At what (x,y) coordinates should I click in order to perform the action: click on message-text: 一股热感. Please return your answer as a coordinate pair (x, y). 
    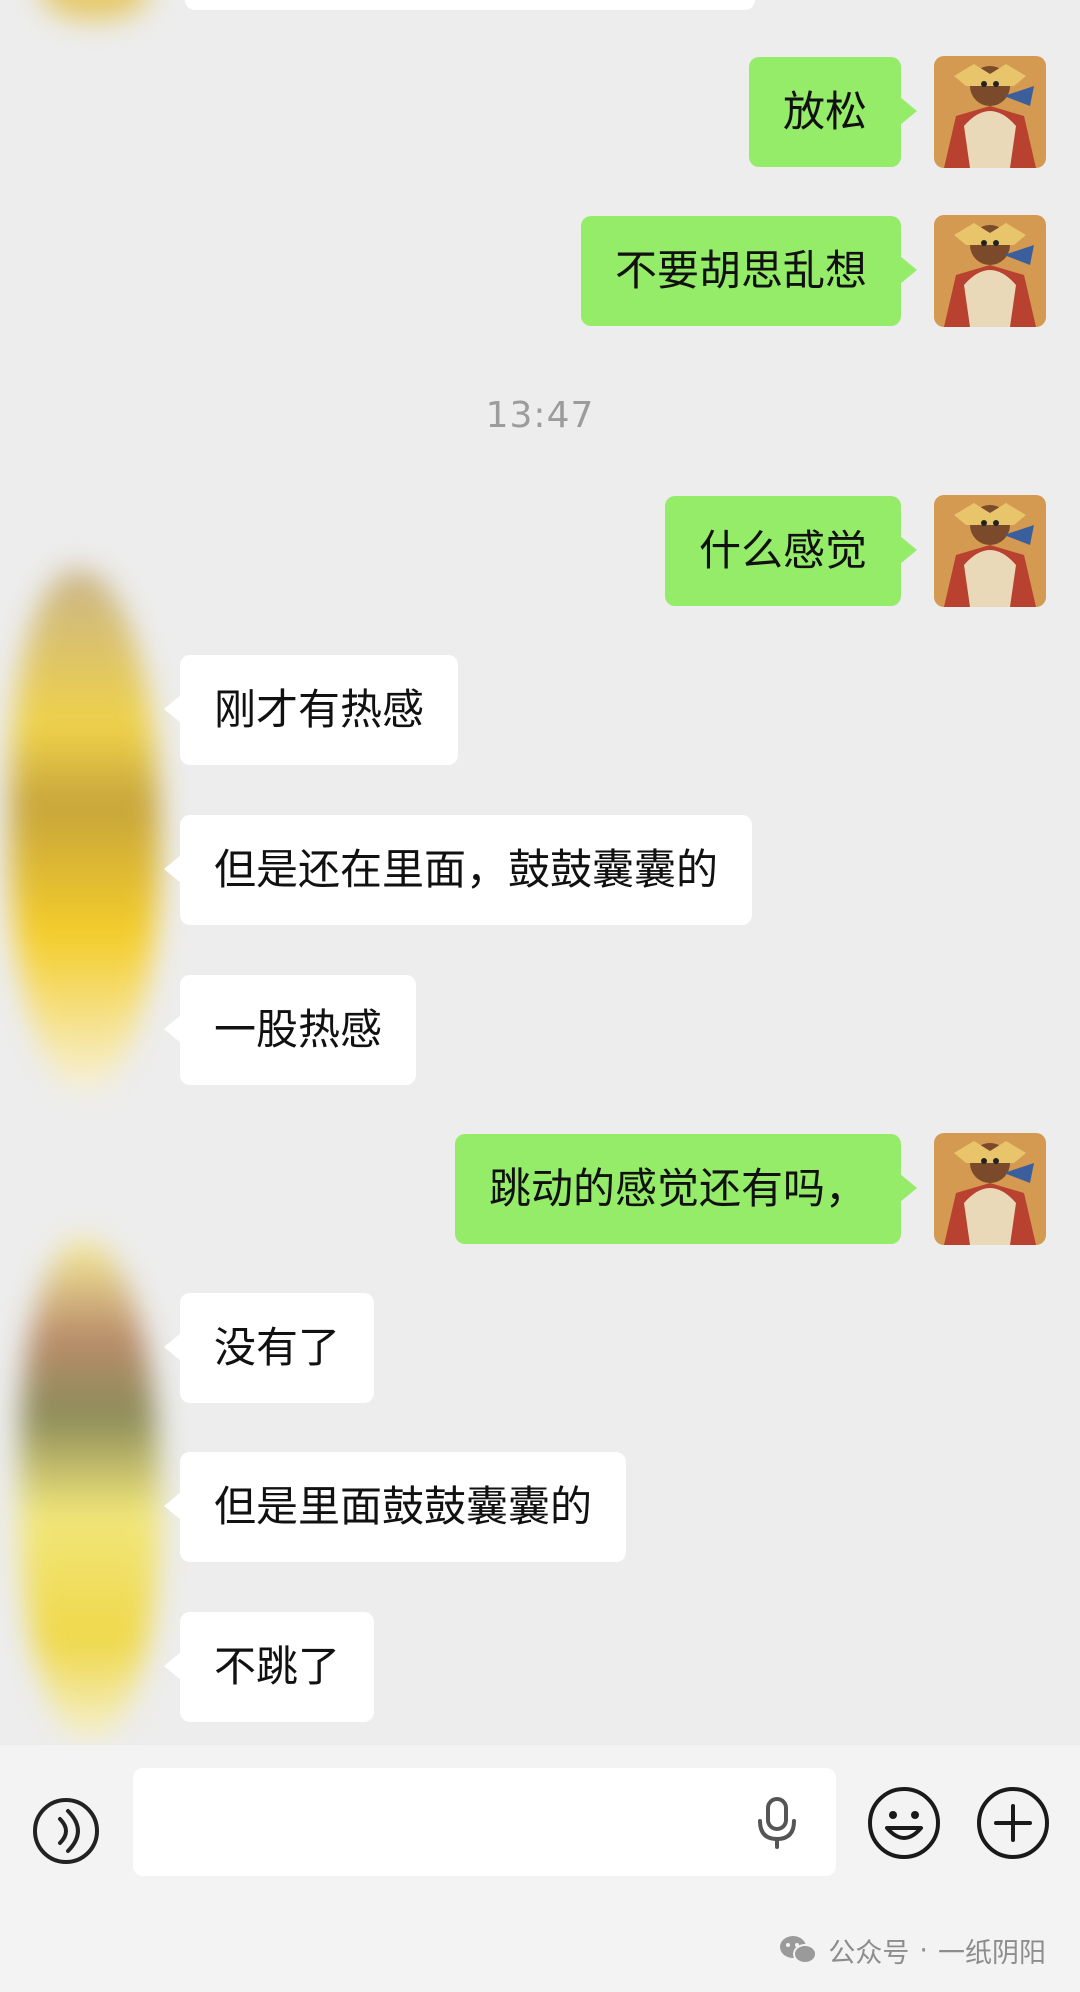
    Looking at the image, I should click on (290, 1030).